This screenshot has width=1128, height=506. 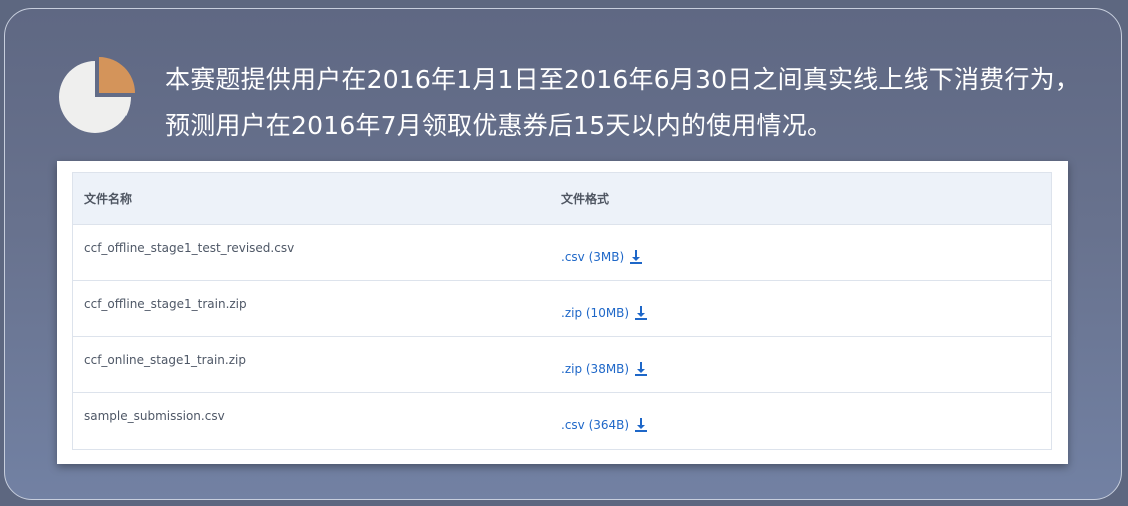 What do you see at coordinates (595, 313) in the screenshot?
I see `file-format-label: .zip (10MB)` at bounding box center [595, 313].